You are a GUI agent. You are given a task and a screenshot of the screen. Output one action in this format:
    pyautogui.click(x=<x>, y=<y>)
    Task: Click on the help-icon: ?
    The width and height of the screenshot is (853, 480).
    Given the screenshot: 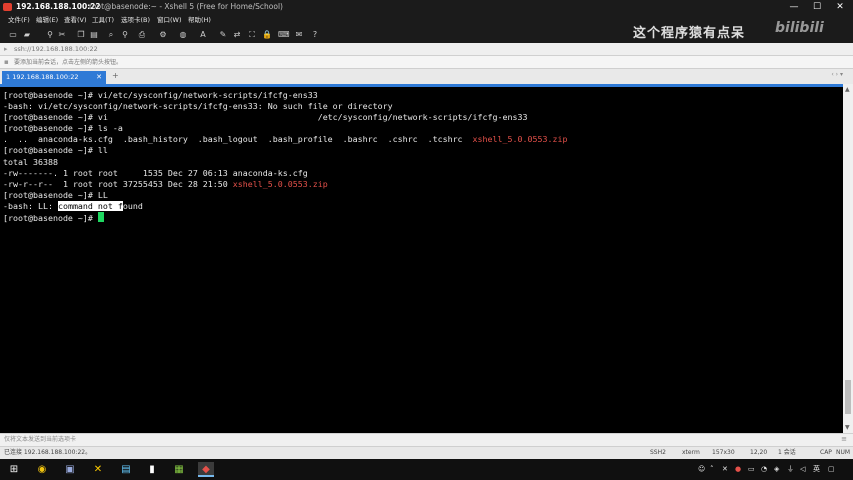 What is the action you would take?
    pyautogui.click(x=315, y=35)
    